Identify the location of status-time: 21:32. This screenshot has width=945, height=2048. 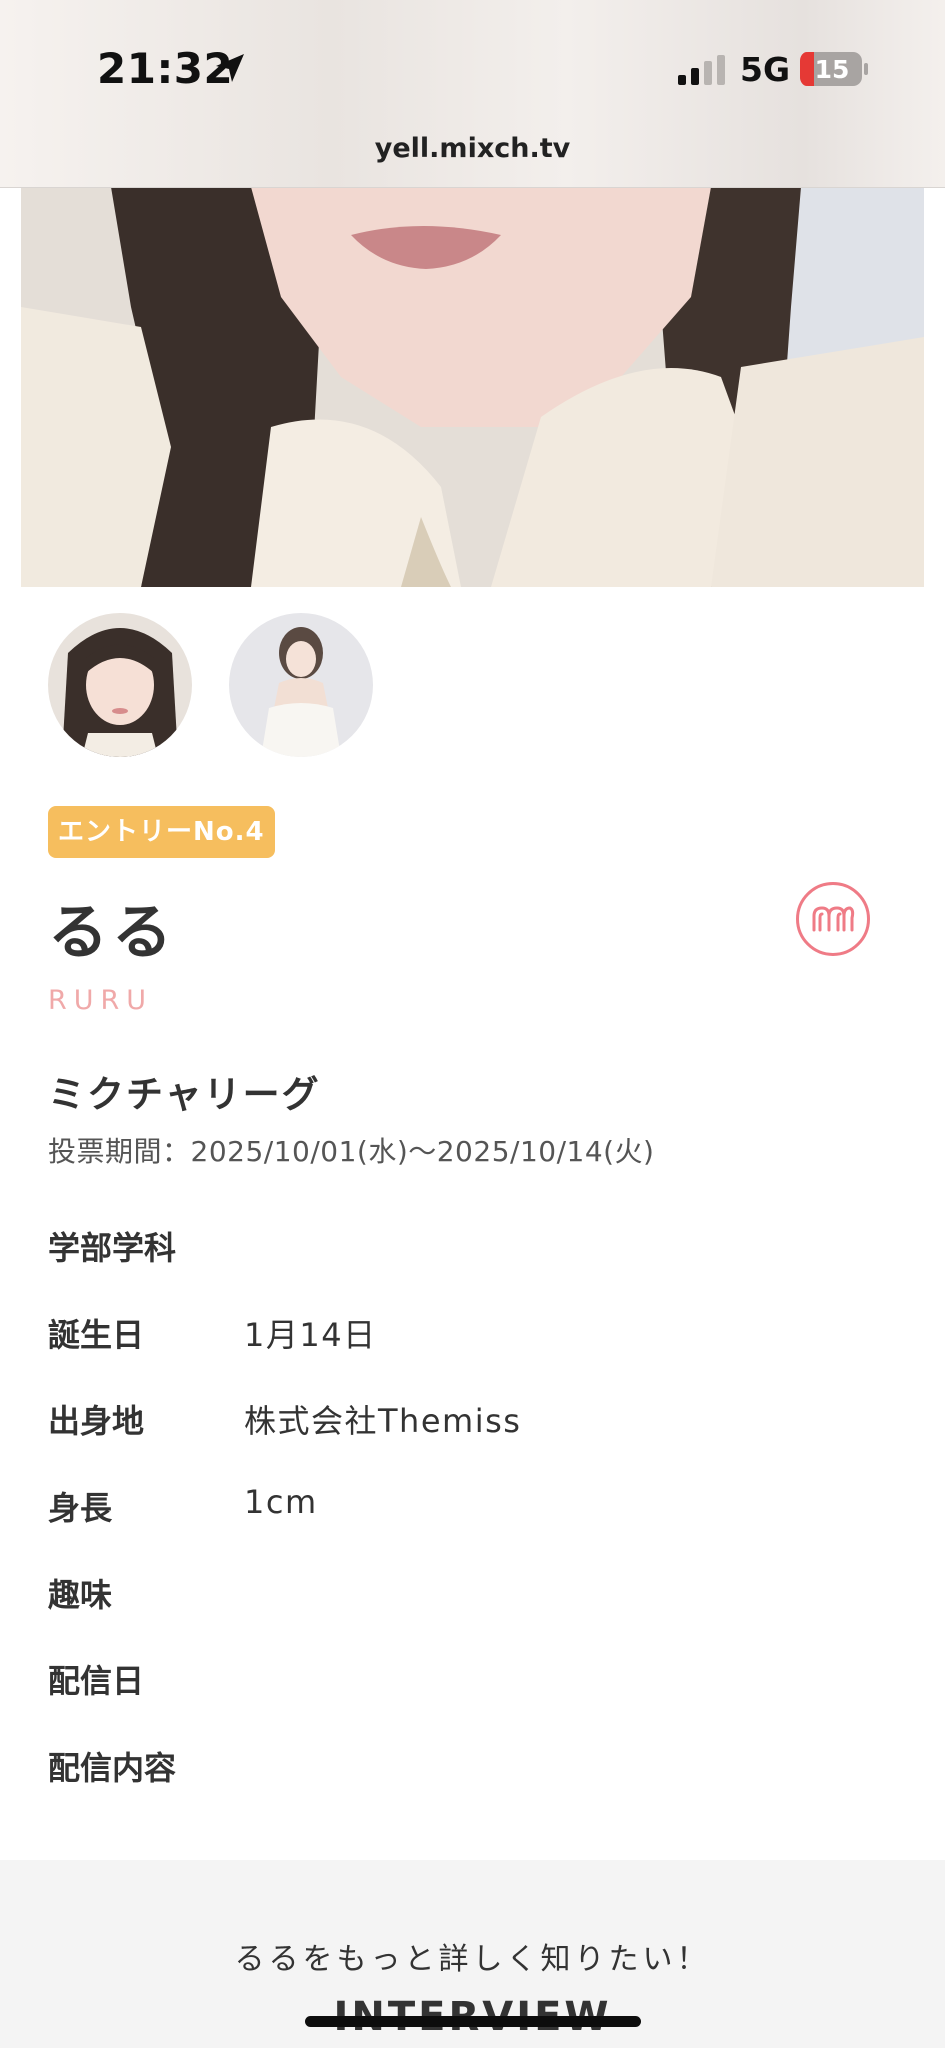
(165, 68).